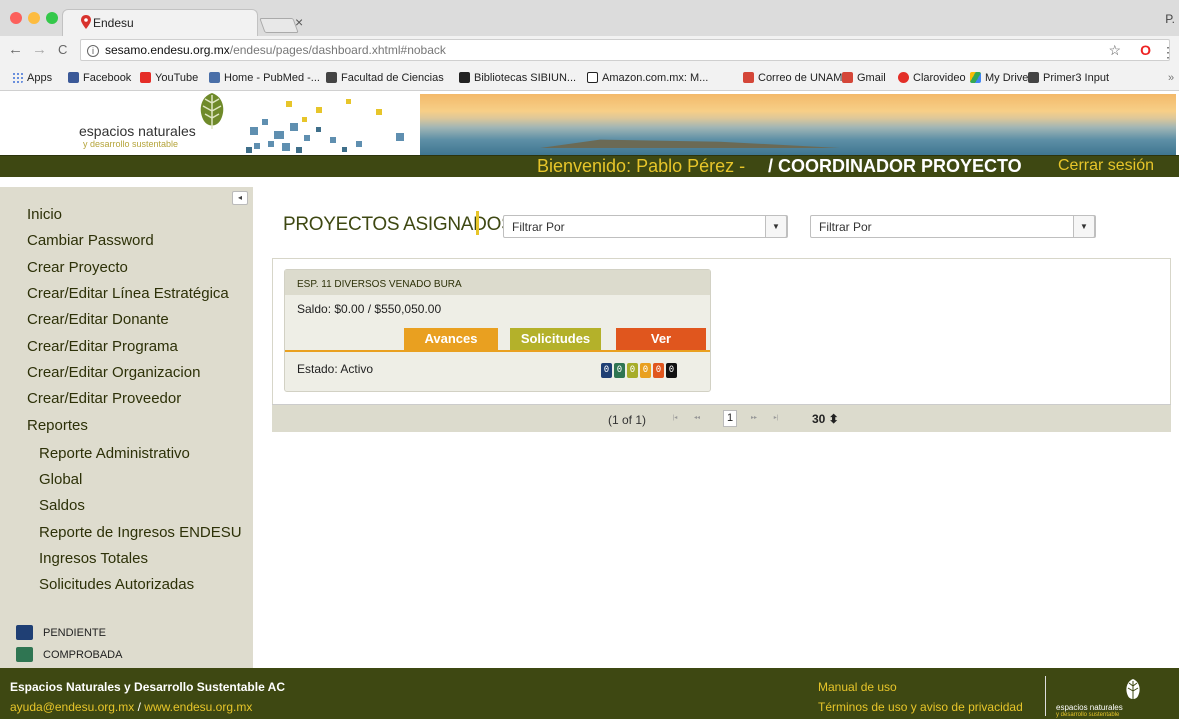 This screenshot has height=719, width=1179. Describe the element at coordinates (62, 505) in the screenshot. I see `sidebar-subitem-saldos: Saldos` at that location.